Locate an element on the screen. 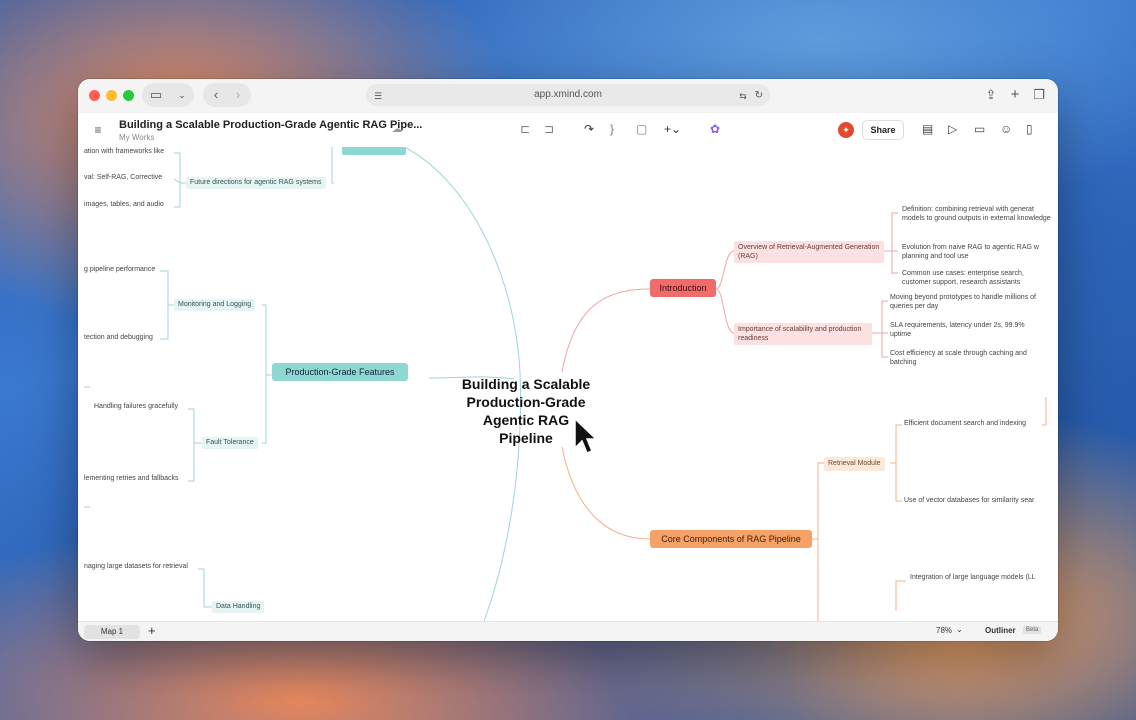 Image resolution: width=1136 pixels, height=720 pixels. relationship-icon: ↷ is located at coordinates (589, 129).